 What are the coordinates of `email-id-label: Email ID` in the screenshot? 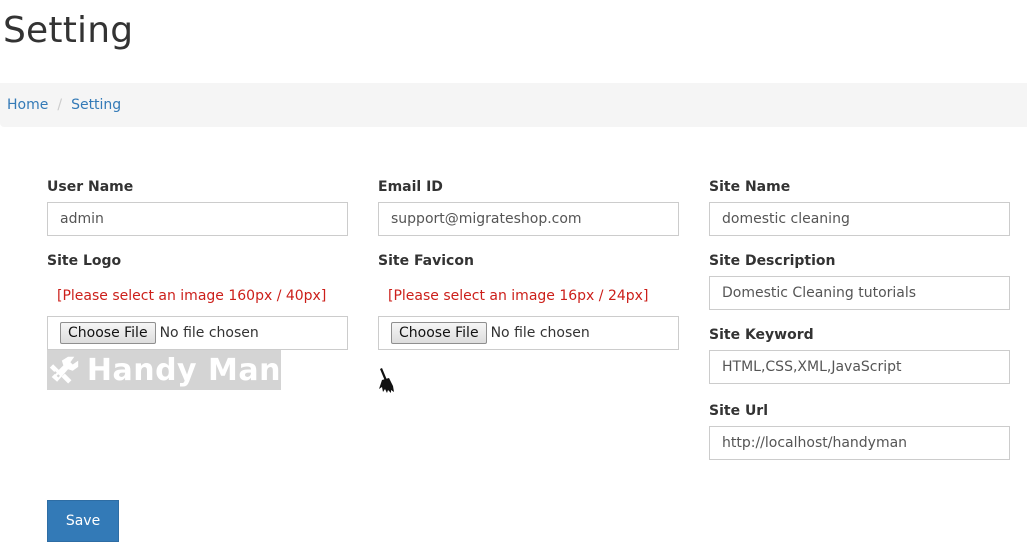 It's located at (410, 187).